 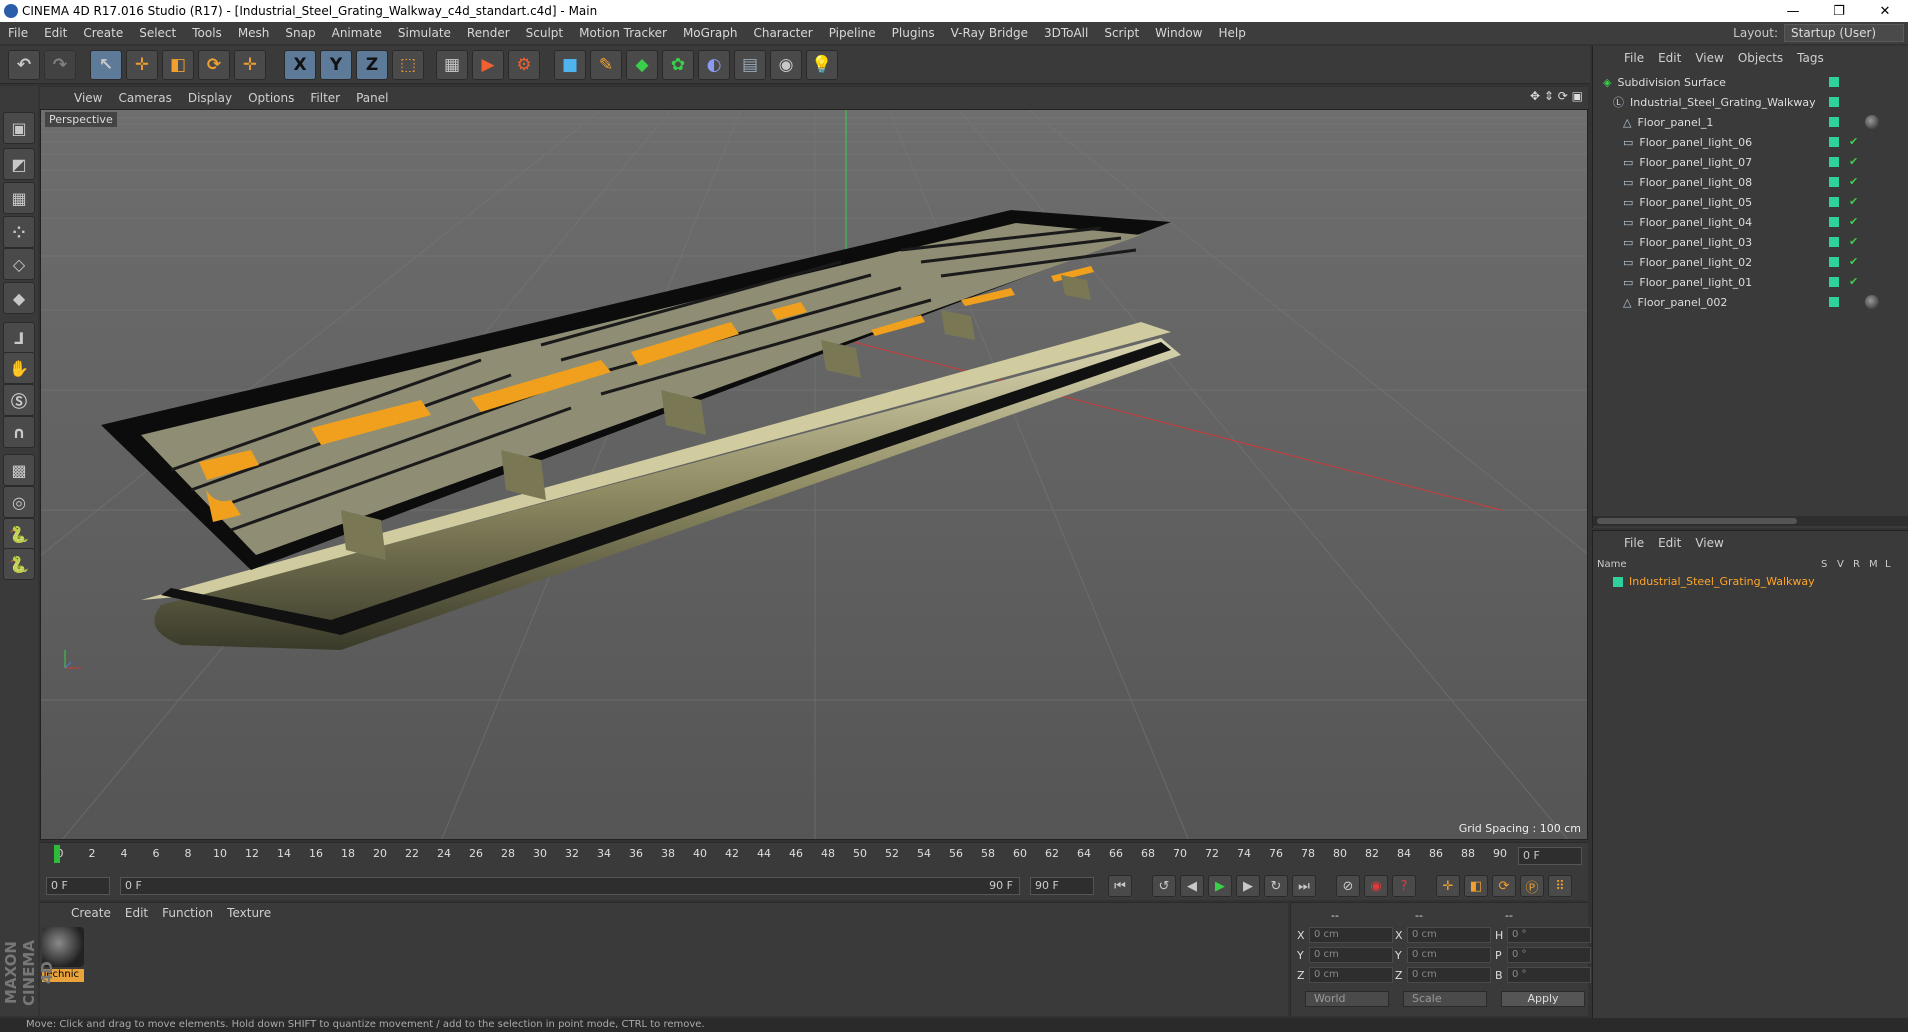 I want to click on add-floor-button: ▤, so click(x=750, y=65).